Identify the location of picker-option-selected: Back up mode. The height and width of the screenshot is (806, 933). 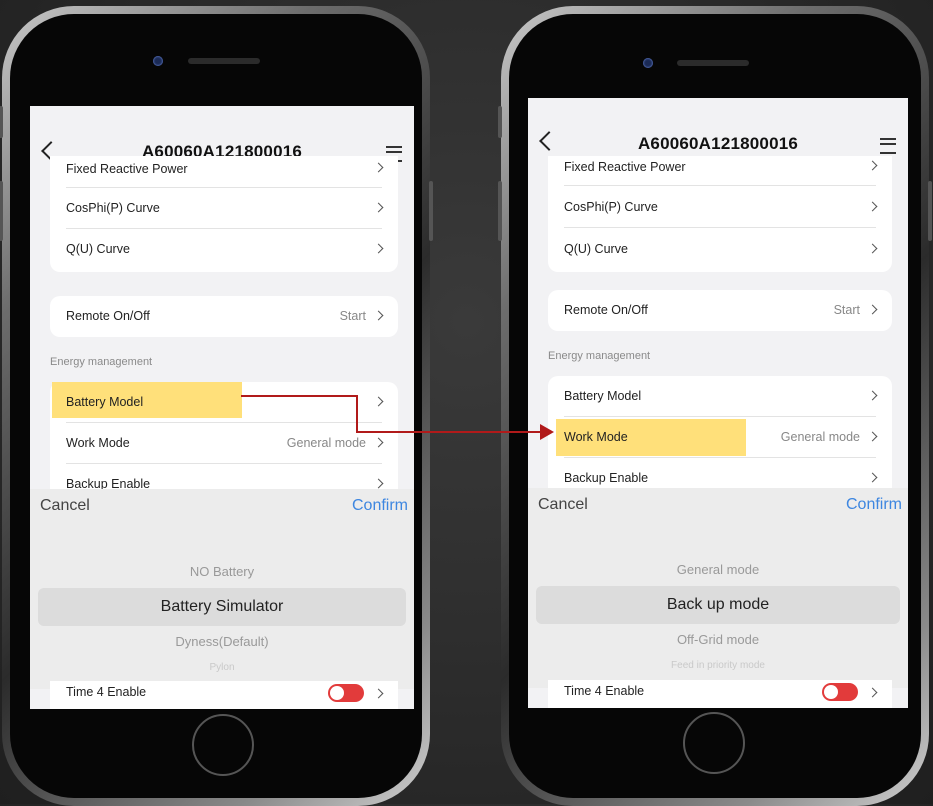
(718, 605).